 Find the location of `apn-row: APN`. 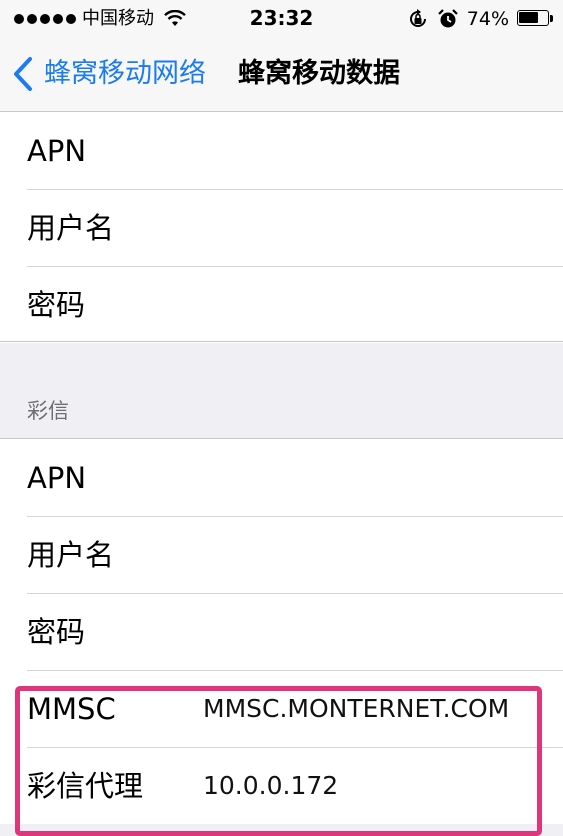

apn-row: APN is located at coordinates (281, 150).